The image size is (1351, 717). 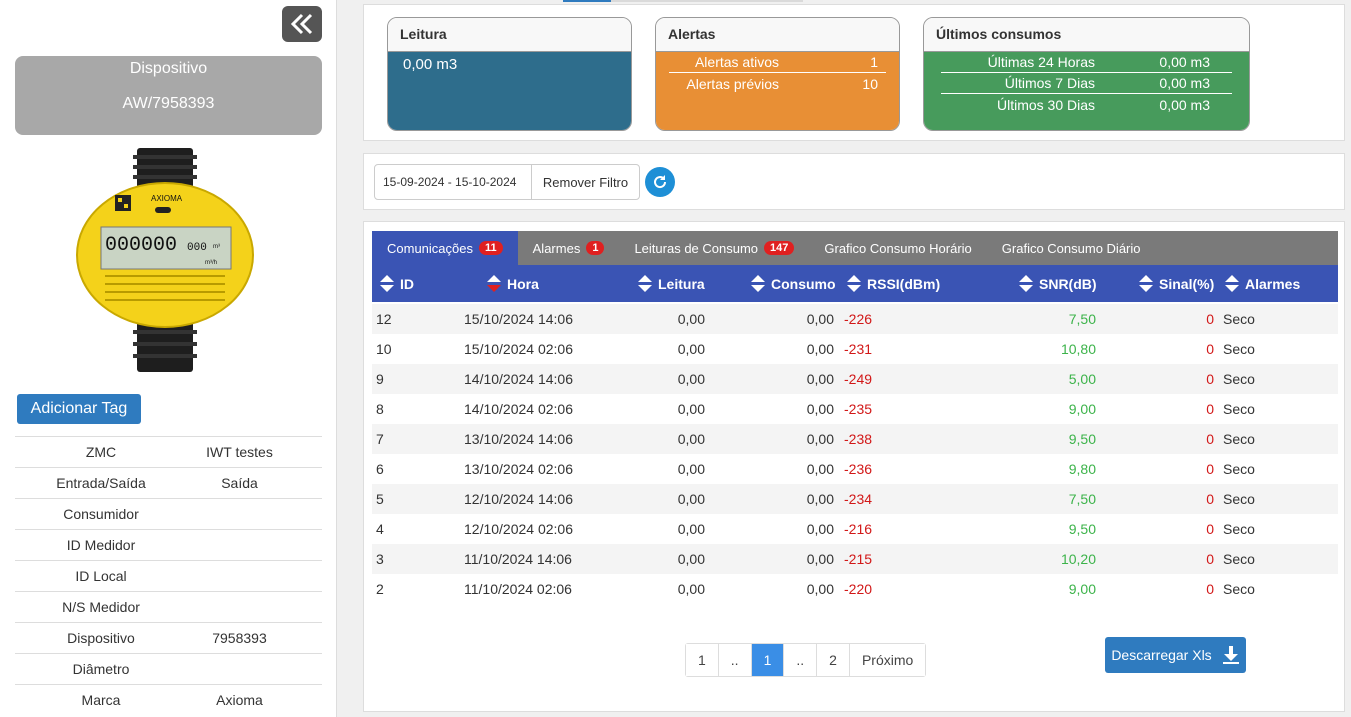 What do you see at coordinates (168, 668) in the screenshot?
I see `property-row: Diâmetro` at bounding box center [168, 668].